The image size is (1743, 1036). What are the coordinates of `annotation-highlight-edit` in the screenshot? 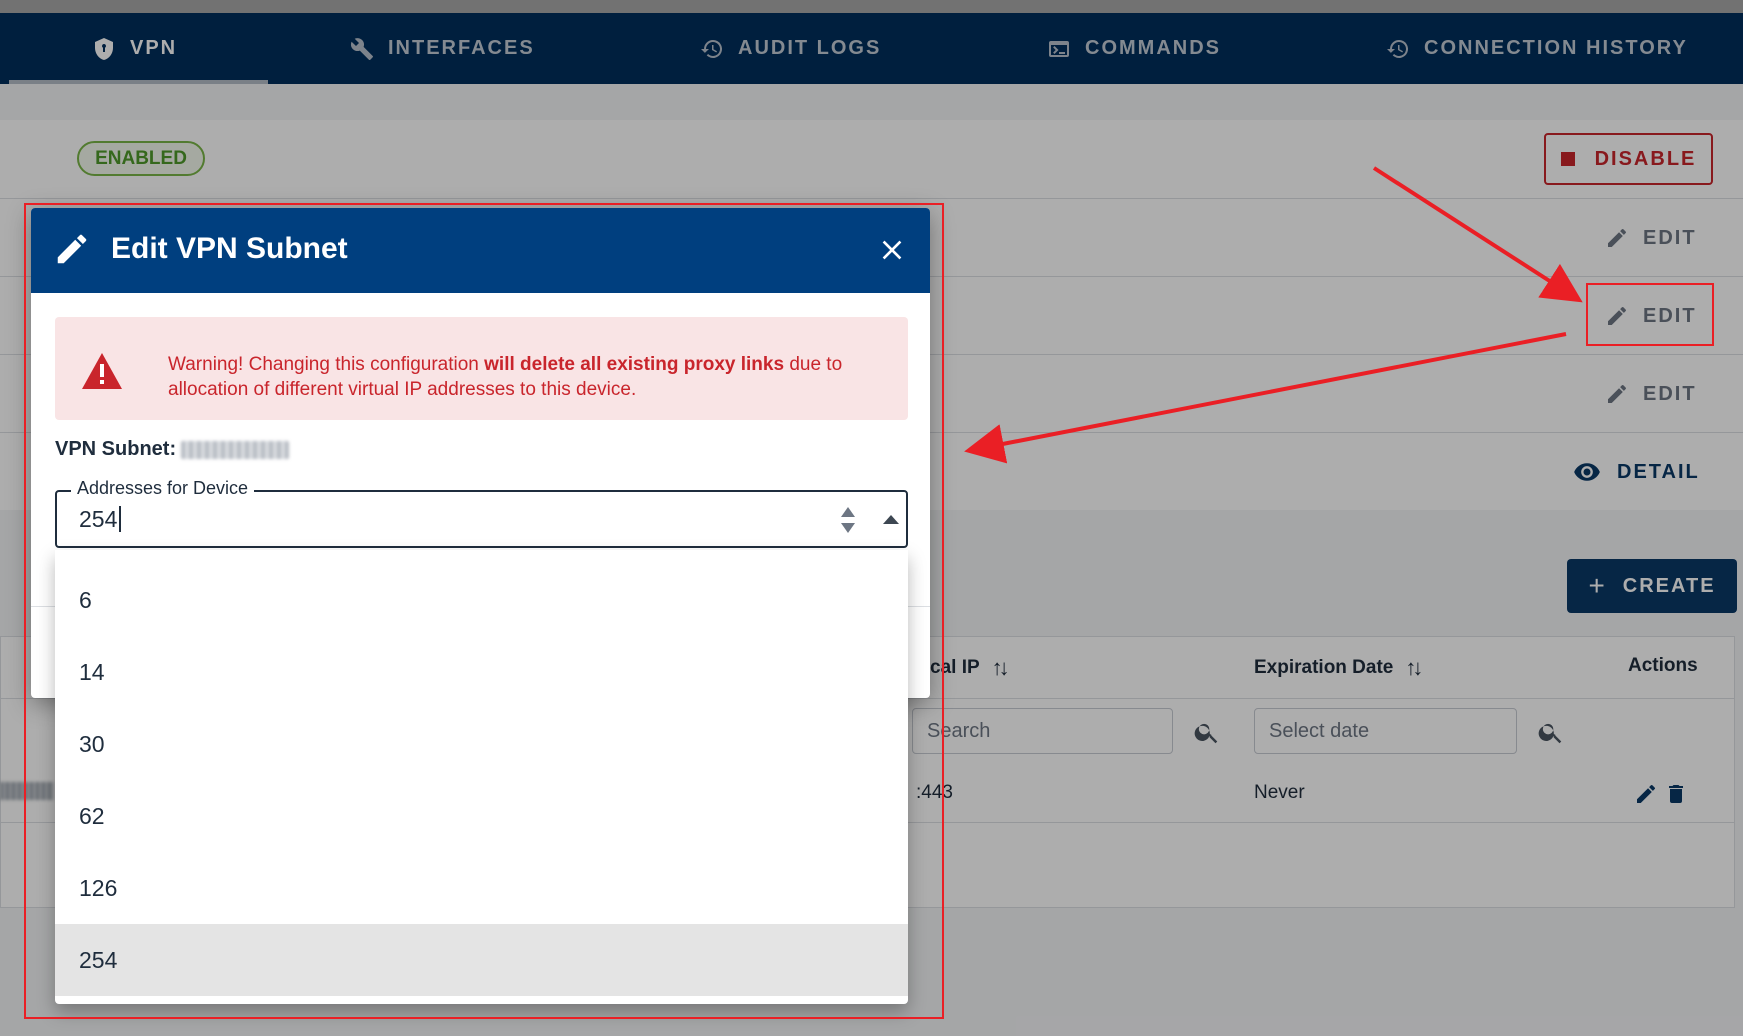 It's located at (1650, 314).